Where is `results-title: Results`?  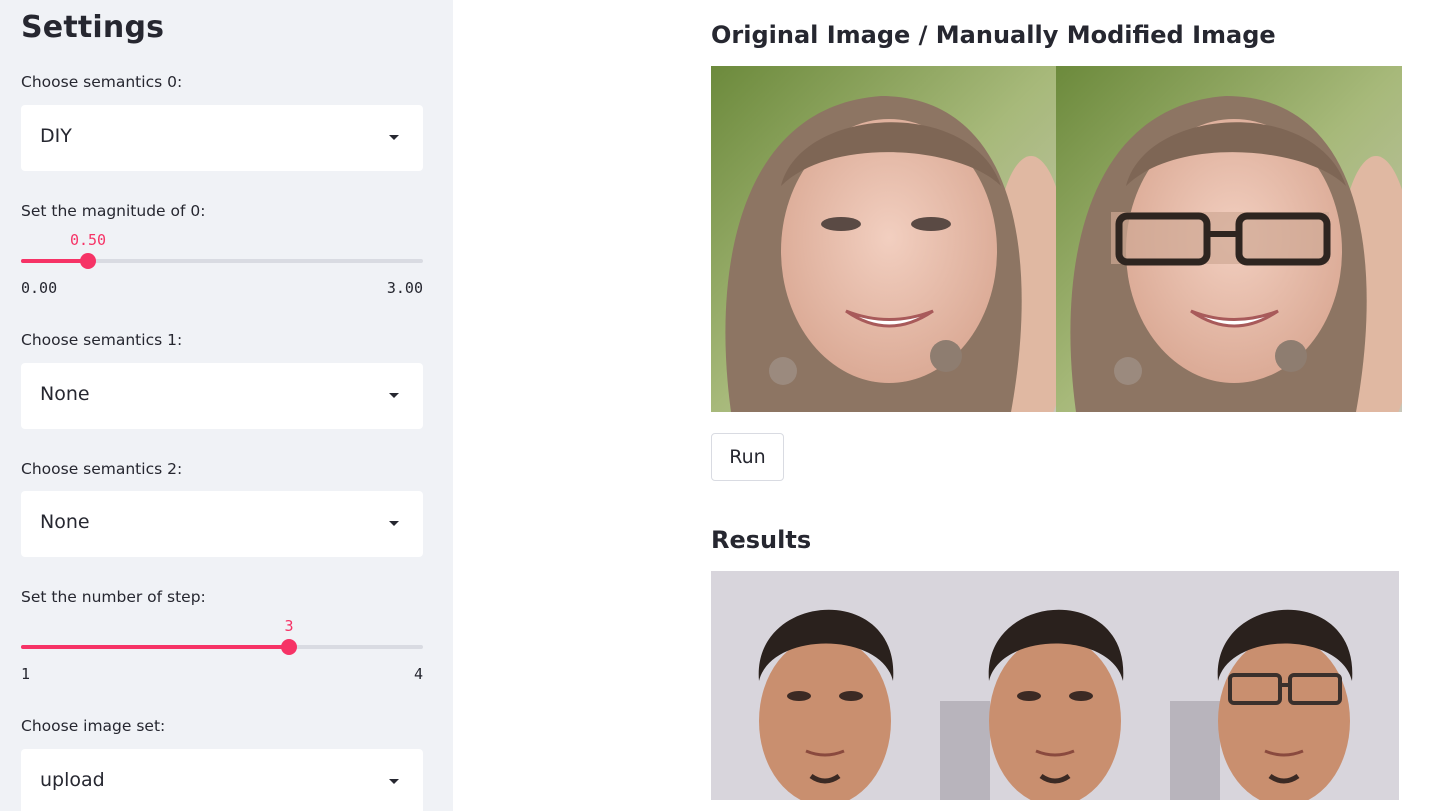
results-title: Results is located at coordinates (761, 540).